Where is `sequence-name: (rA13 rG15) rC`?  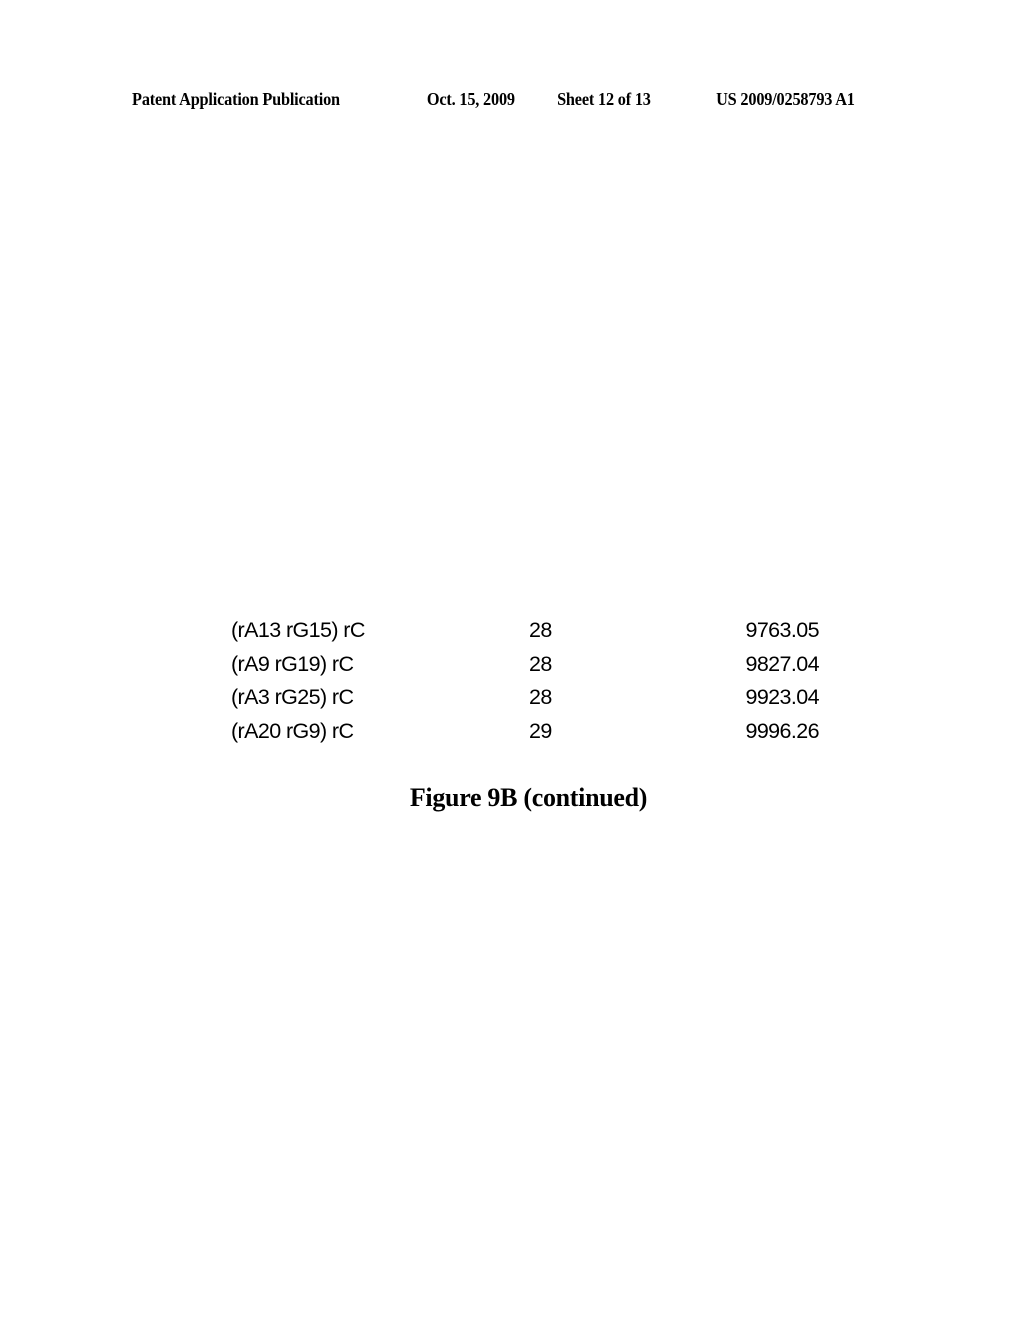
sequence-name: (rA13 rG15) rC is located at coordinates (298, 630).